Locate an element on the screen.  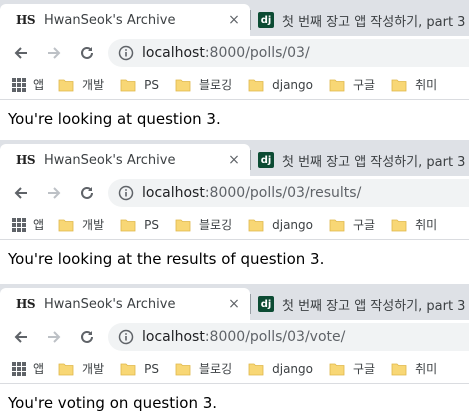
django-favicon-icon: dj is located at coordinates (266, 20).